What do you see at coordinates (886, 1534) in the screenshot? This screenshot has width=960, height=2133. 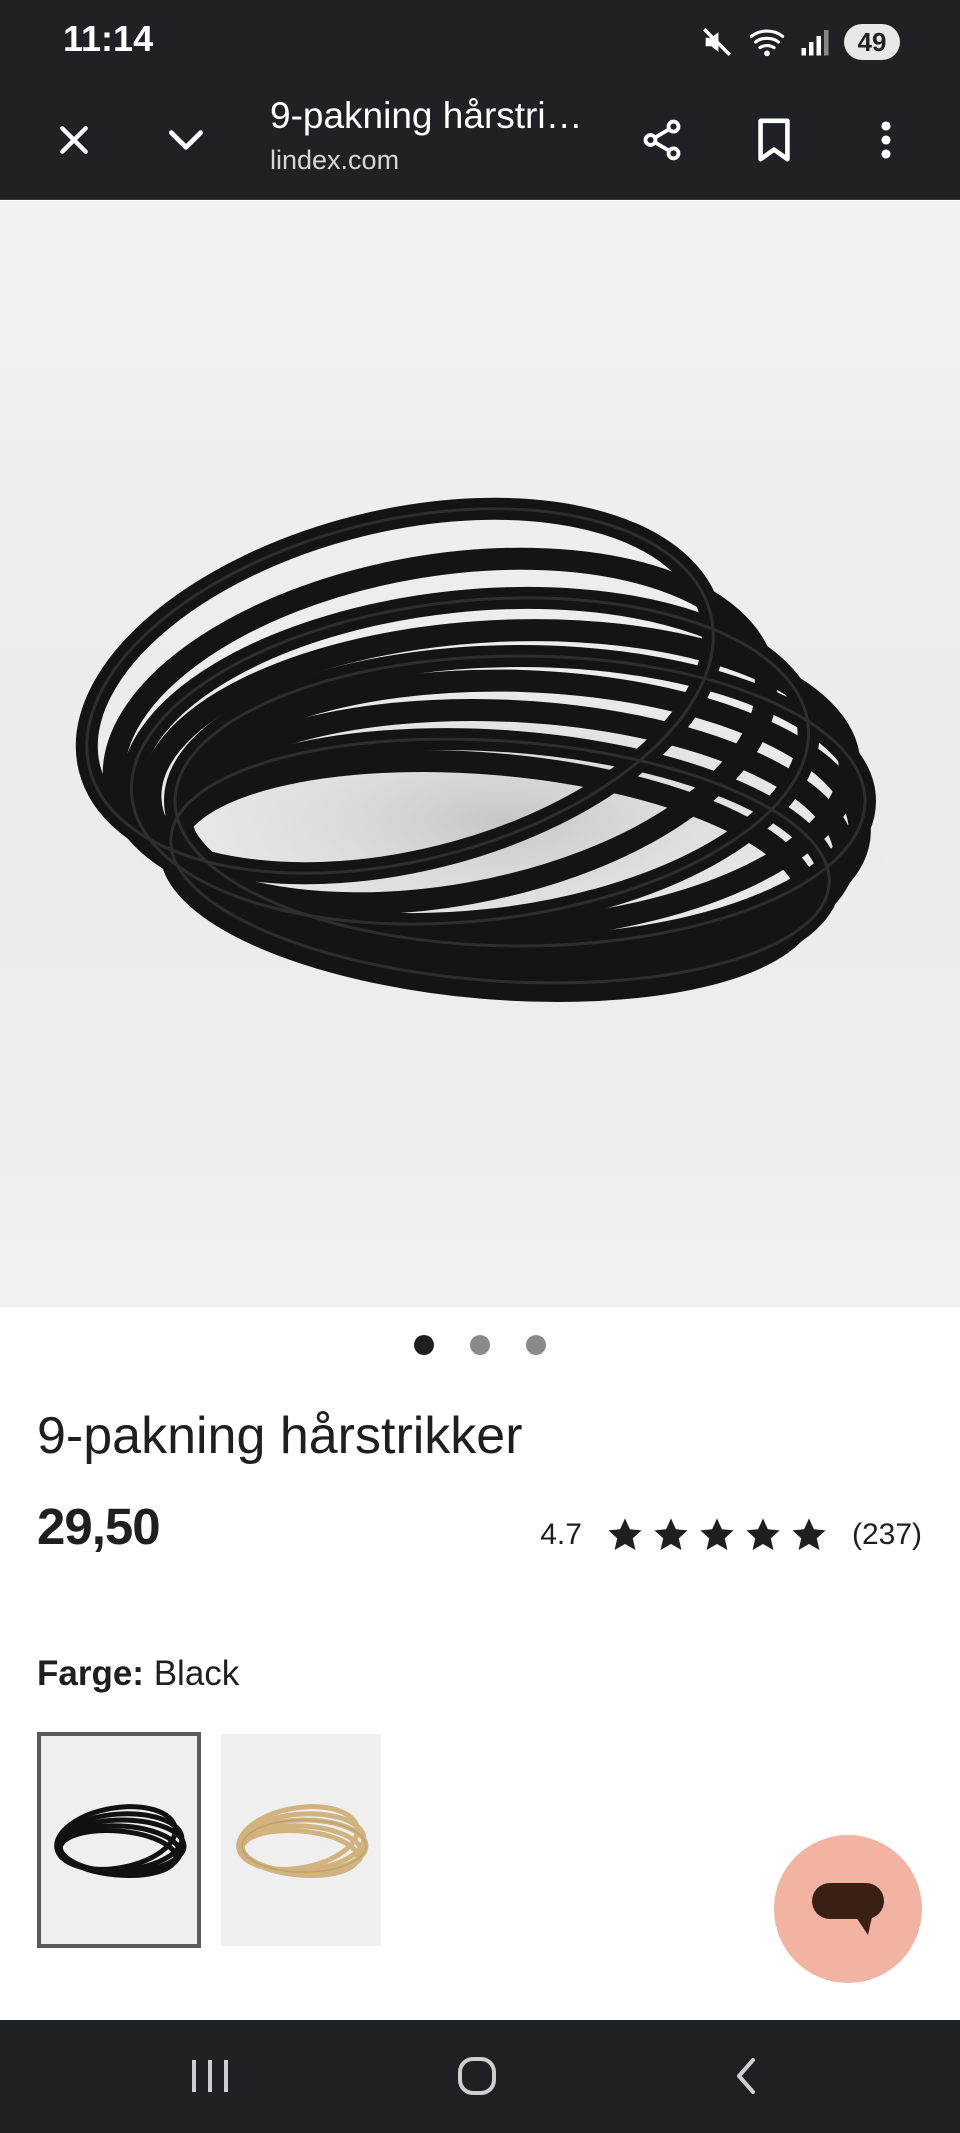 I see `rating-count: (237)` at bounding box center [886, 1534].